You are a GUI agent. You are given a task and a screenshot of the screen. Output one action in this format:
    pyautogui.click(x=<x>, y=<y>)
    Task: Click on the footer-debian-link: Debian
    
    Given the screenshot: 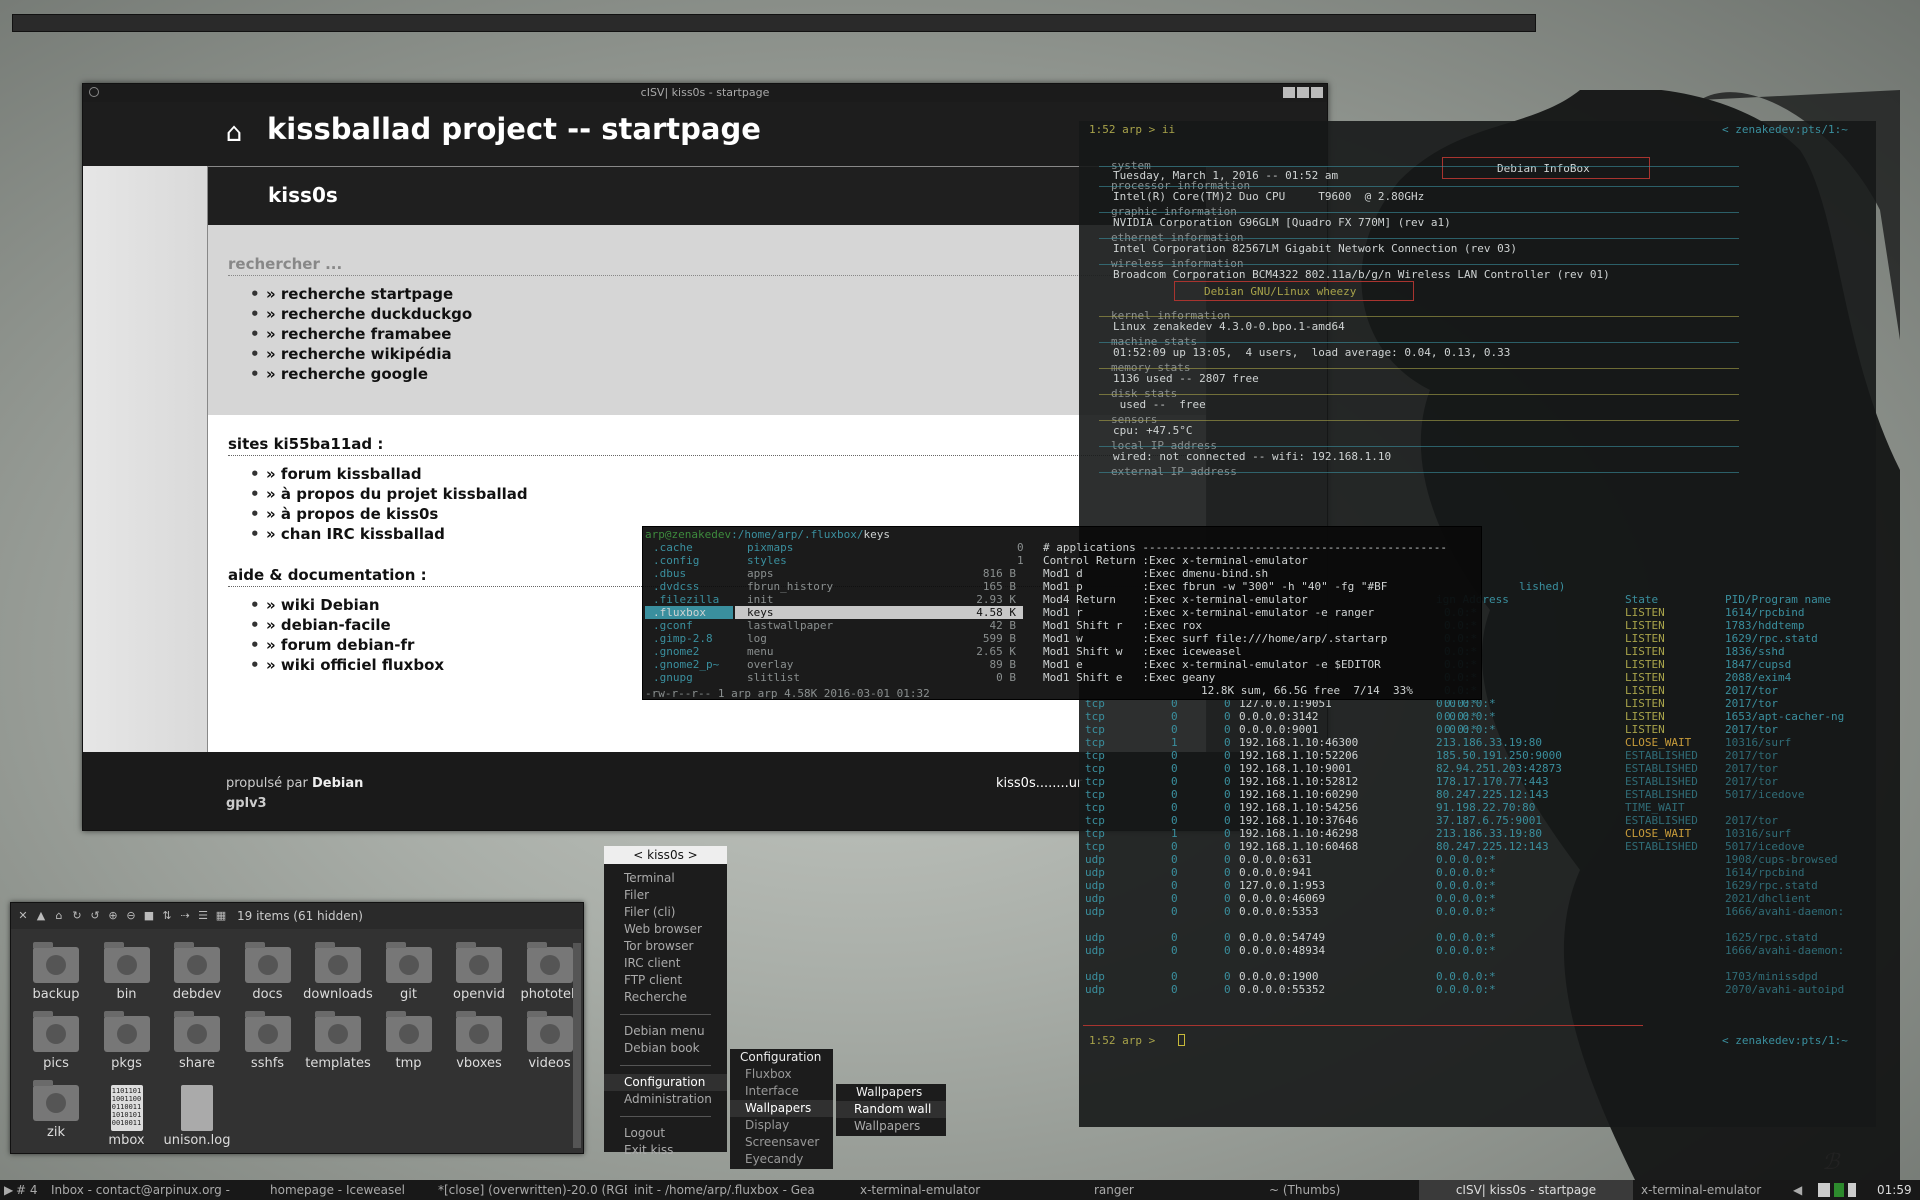 What is the action you would take?
    pyautogui.click(x=337, y=783)
    